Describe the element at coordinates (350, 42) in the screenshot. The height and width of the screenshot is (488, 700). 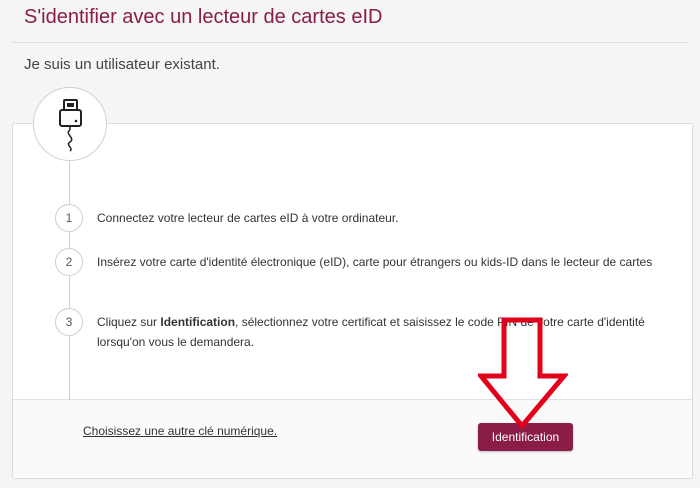
I see `title-divider` at that location.